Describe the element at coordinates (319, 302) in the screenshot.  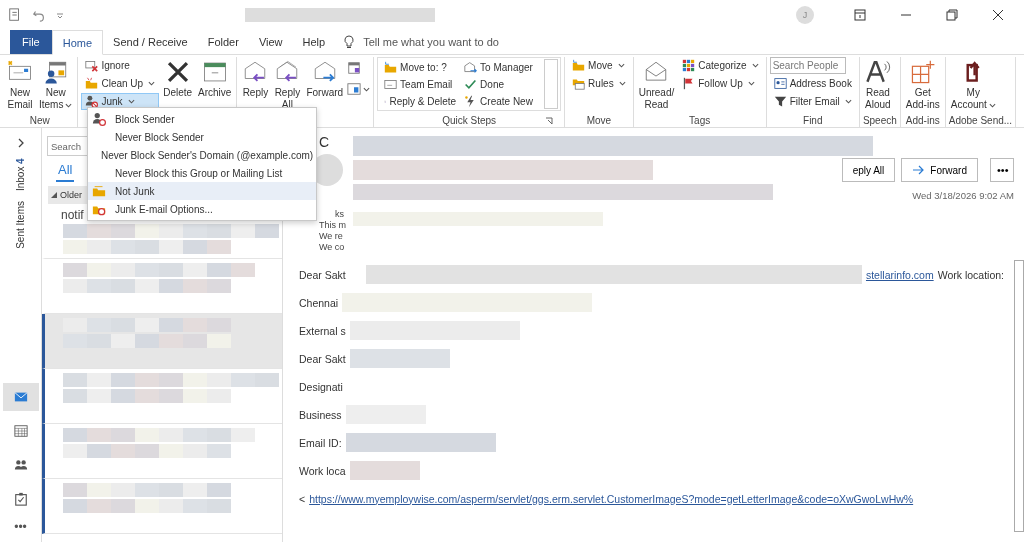
I see `body-text: Chennai` at that location.